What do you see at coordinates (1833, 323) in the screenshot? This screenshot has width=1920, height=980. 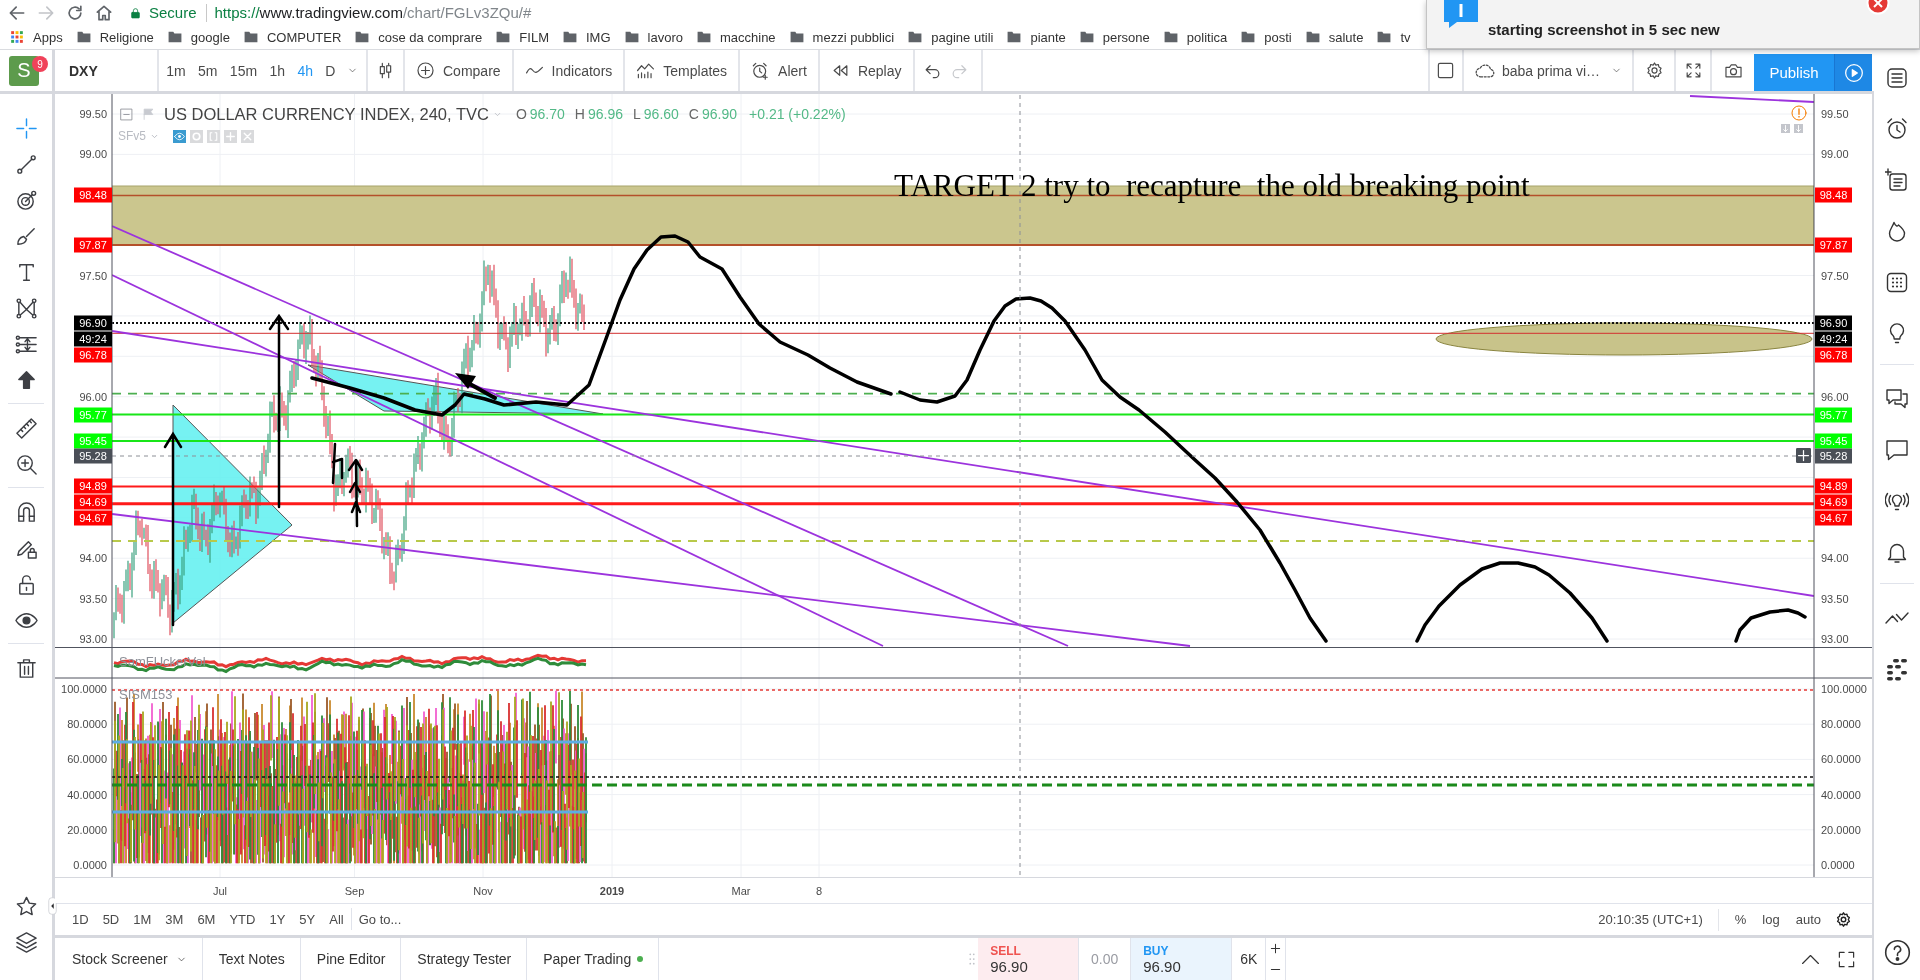 I see `price-label: 96.90` at bounding box center [1833, 323].